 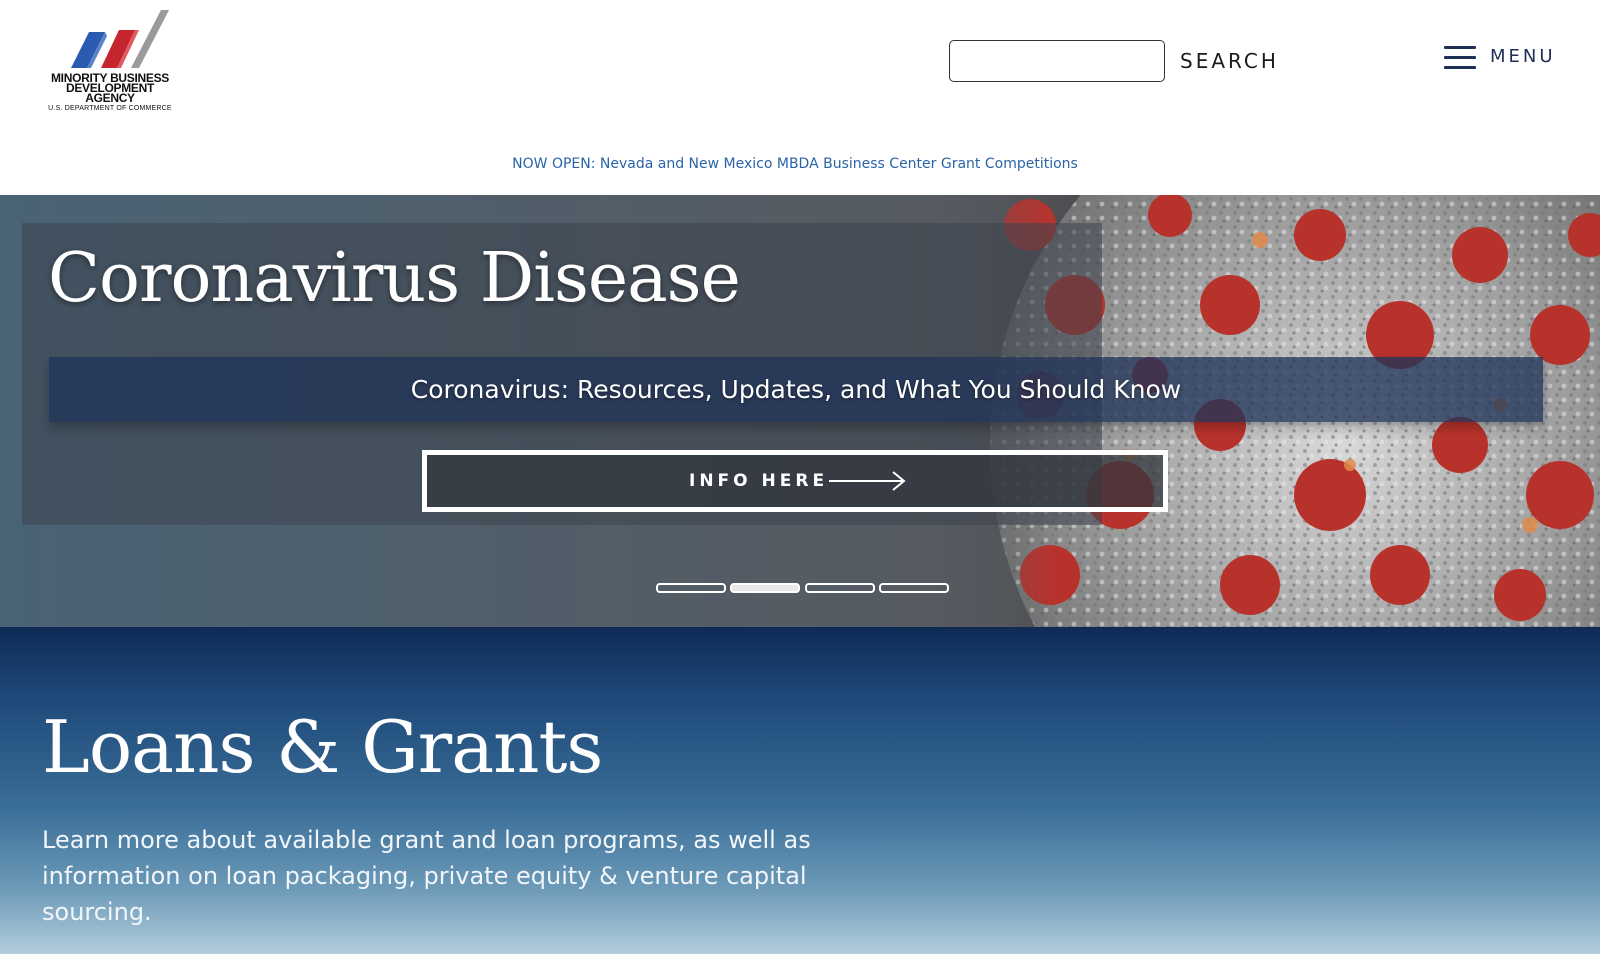 I want to click on info-here-button: INFO HERE, so click(x=795, y=481).